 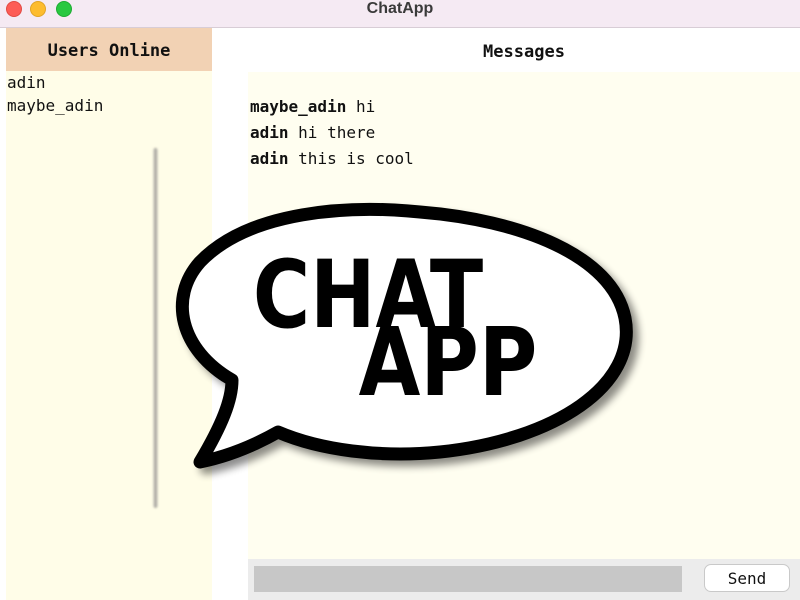 I want to click on window-title: ChatApp, so click(x=400, y=8).